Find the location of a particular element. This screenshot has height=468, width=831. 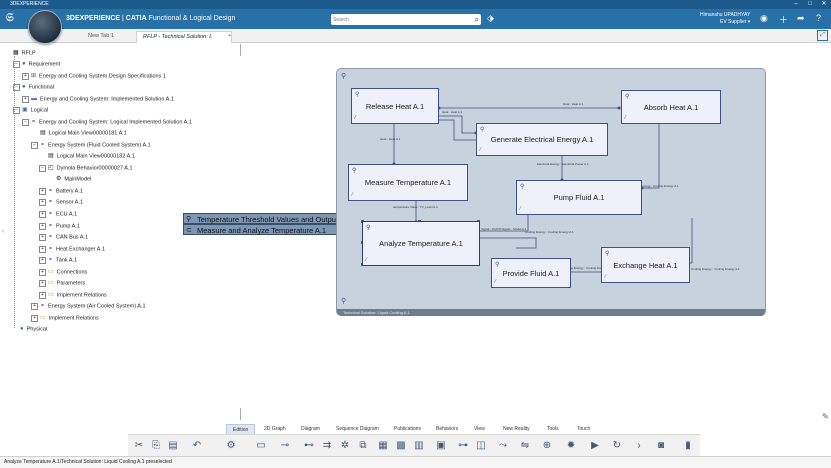

tab-rflp-technical-solution: RFLP - Technical Solution: L is located at coordinates (184, 37).